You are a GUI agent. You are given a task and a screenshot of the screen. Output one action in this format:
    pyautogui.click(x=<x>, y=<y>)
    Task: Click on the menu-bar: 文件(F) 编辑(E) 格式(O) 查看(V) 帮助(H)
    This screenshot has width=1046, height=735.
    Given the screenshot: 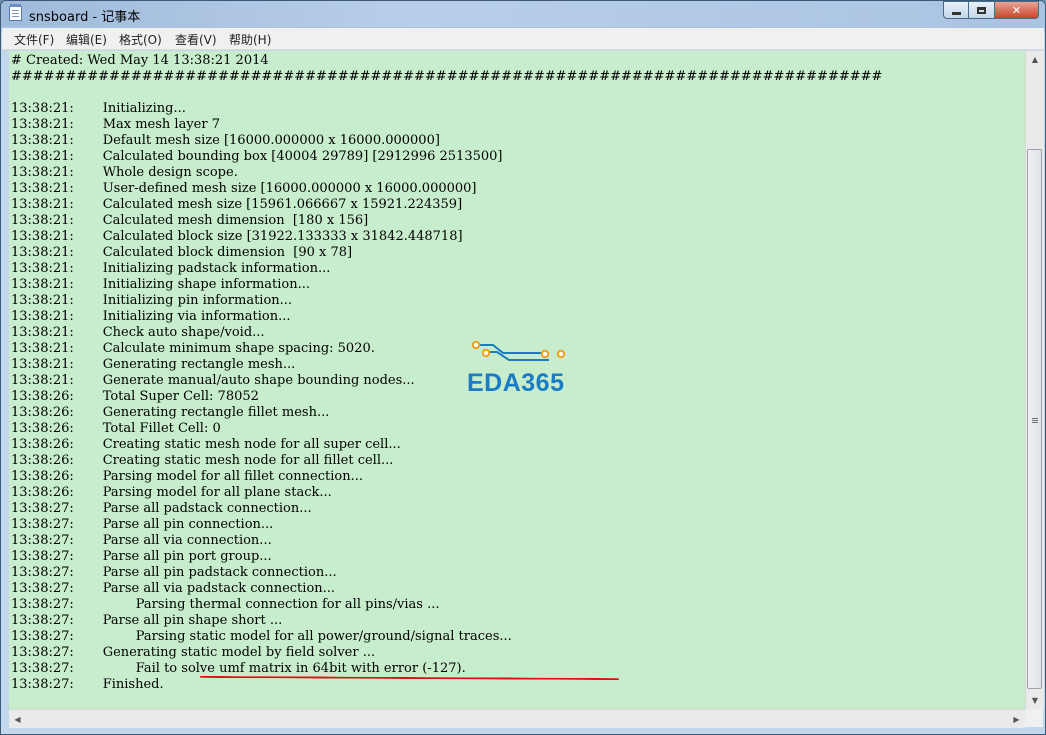 What is the action you would take?
    pyautogui.click(x=523, y=39)
    